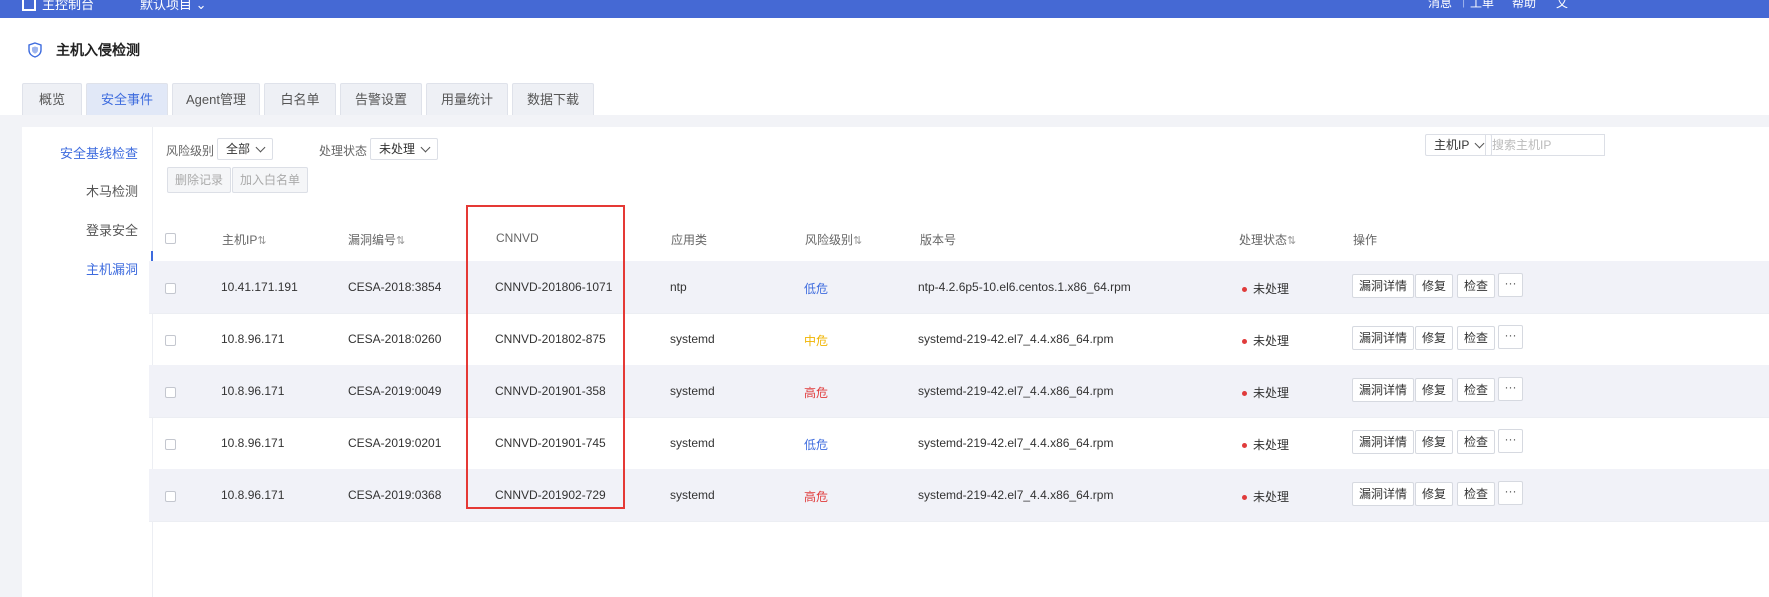 This screenshot has height=597, width=1769. What do you see at coordinates (300, 99) in the screenshot?
I see `tab-whitelist: 白名单` at bounding box center [300, 99].